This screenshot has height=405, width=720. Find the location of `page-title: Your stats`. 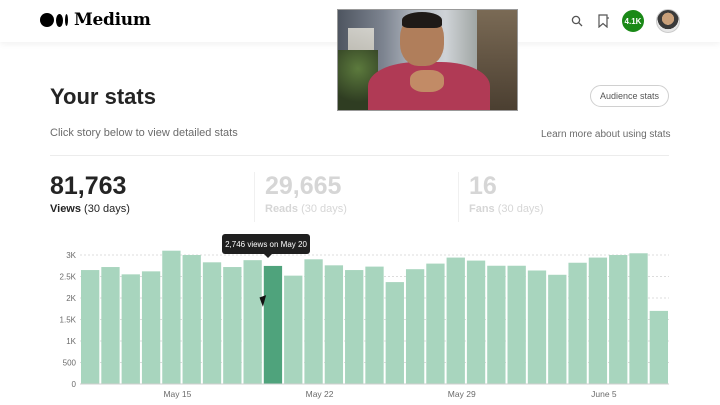

page-title: Your stats is located at coordinates (103, 96).